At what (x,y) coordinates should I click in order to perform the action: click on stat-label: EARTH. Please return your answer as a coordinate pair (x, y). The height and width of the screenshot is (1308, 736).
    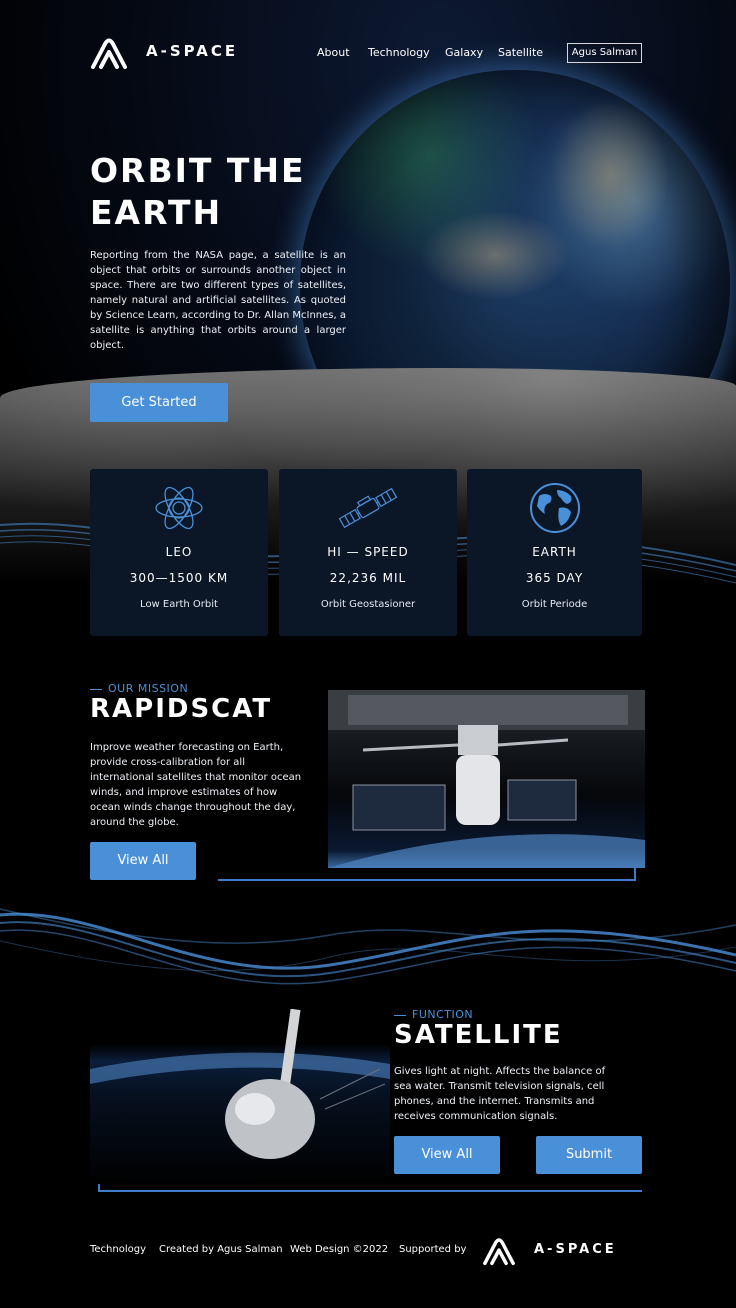
    Looking at the image, I should click on (554, 552).